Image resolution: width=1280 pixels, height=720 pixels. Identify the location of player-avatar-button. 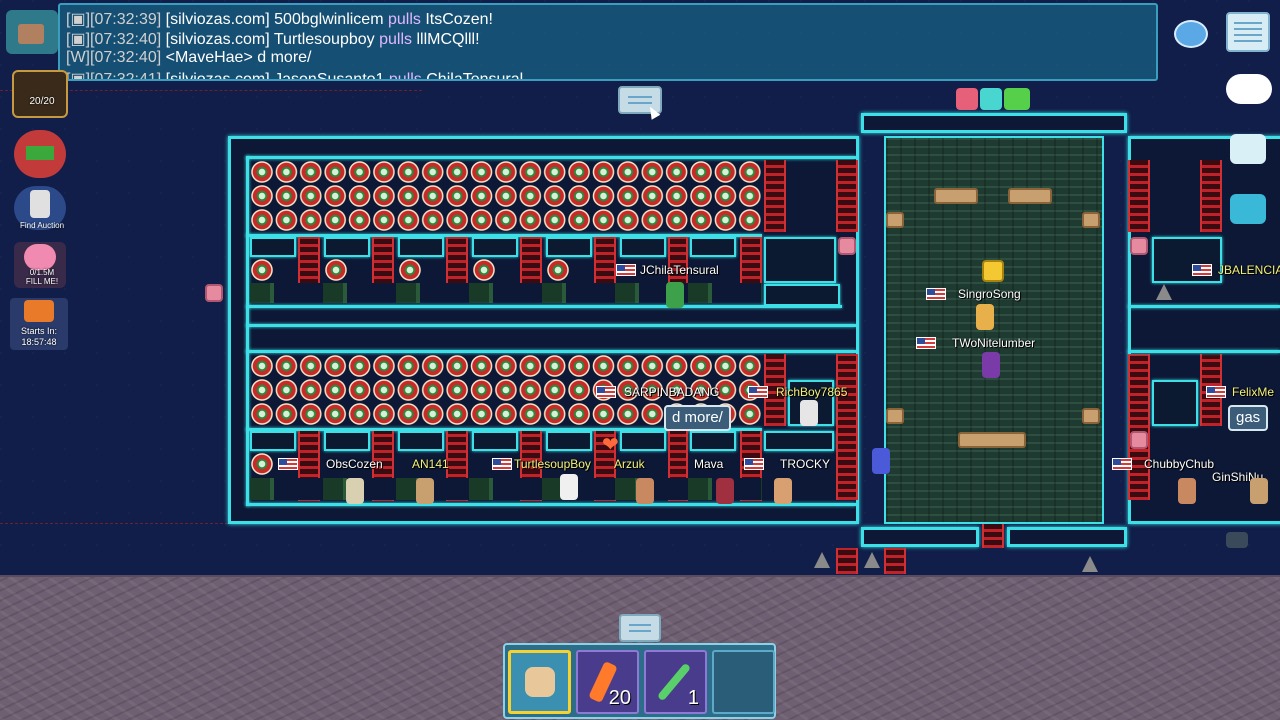
(32, 32).